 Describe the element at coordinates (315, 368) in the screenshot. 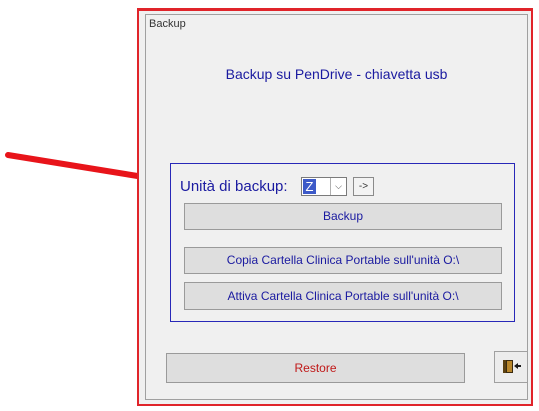

I see `restore-button: Restore` at that location.